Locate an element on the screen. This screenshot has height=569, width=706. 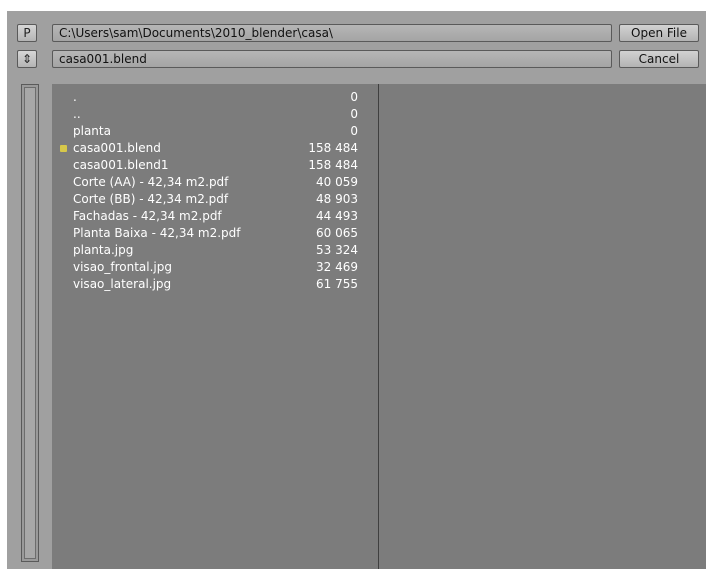
file-row: . 0 is located at coordinates (215, 97).